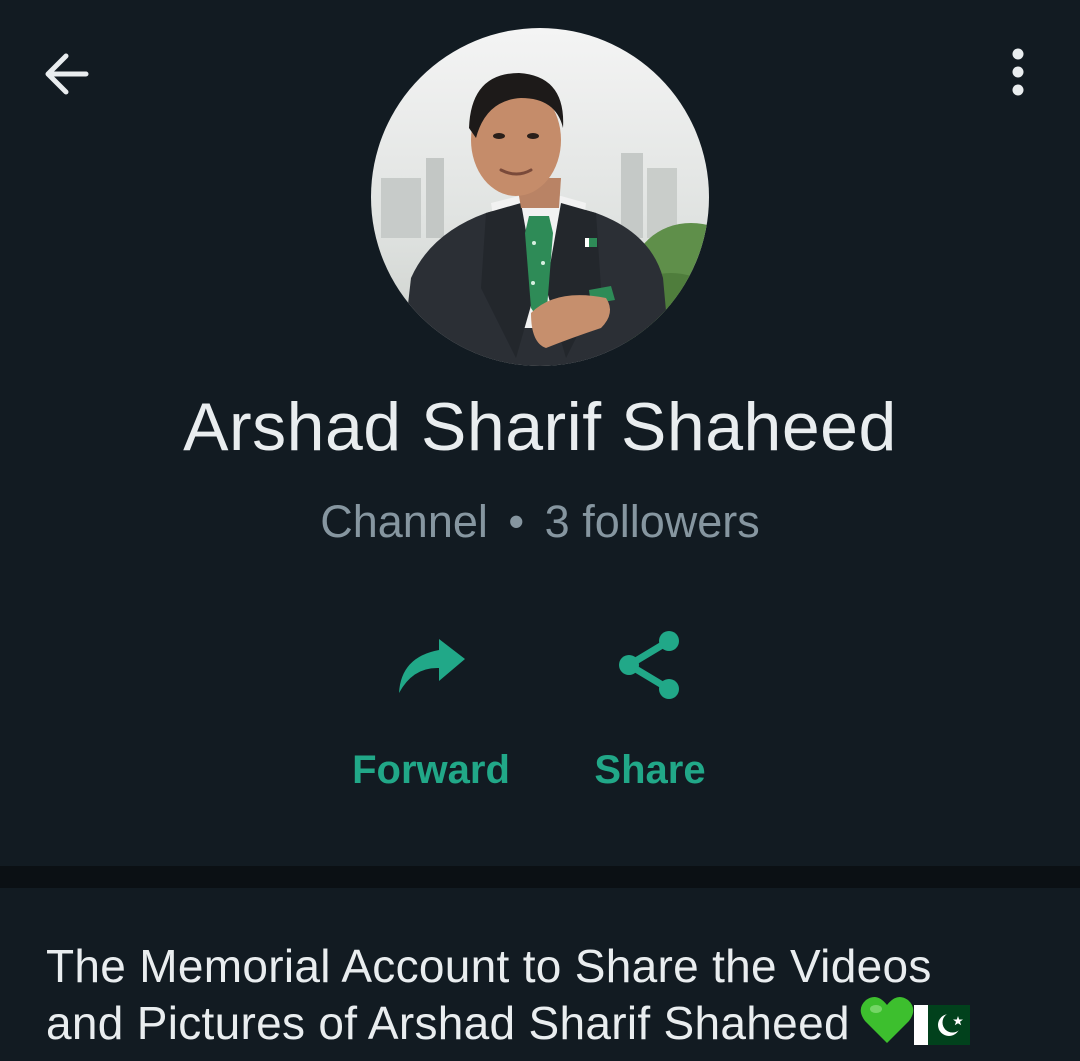  I want to click on description-line-1: The Memorial Account to Share the Videos, so click(489, 966).